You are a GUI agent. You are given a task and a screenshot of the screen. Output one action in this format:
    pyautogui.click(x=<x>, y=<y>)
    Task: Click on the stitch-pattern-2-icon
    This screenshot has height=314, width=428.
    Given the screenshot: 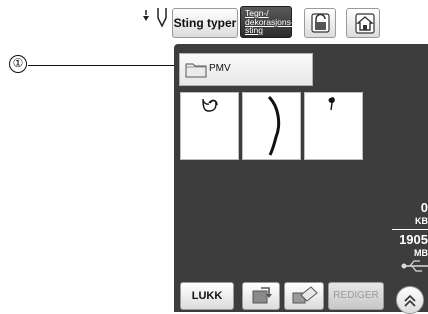 What is the action you would take?
    pyautogui.click(x=274, y=125)
    